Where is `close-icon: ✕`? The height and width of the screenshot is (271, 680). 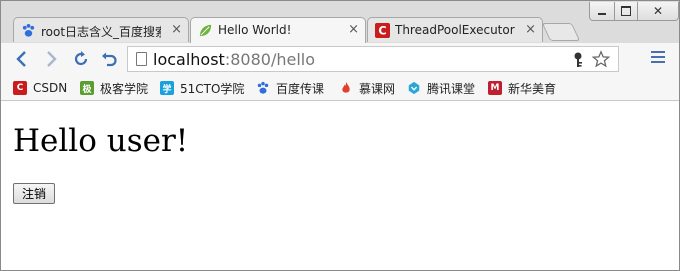
close-icon: ✕ is located at coordinates (658, 11).